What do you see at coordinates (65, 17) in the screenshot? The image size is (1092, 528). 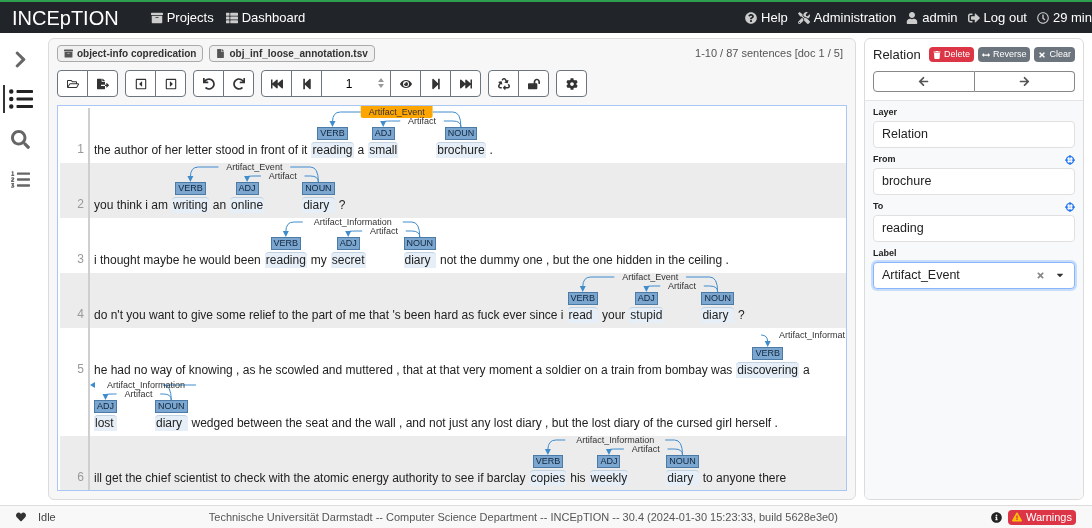 I see `brand-logo: INCEpTION` at bounding box center [65, 17].